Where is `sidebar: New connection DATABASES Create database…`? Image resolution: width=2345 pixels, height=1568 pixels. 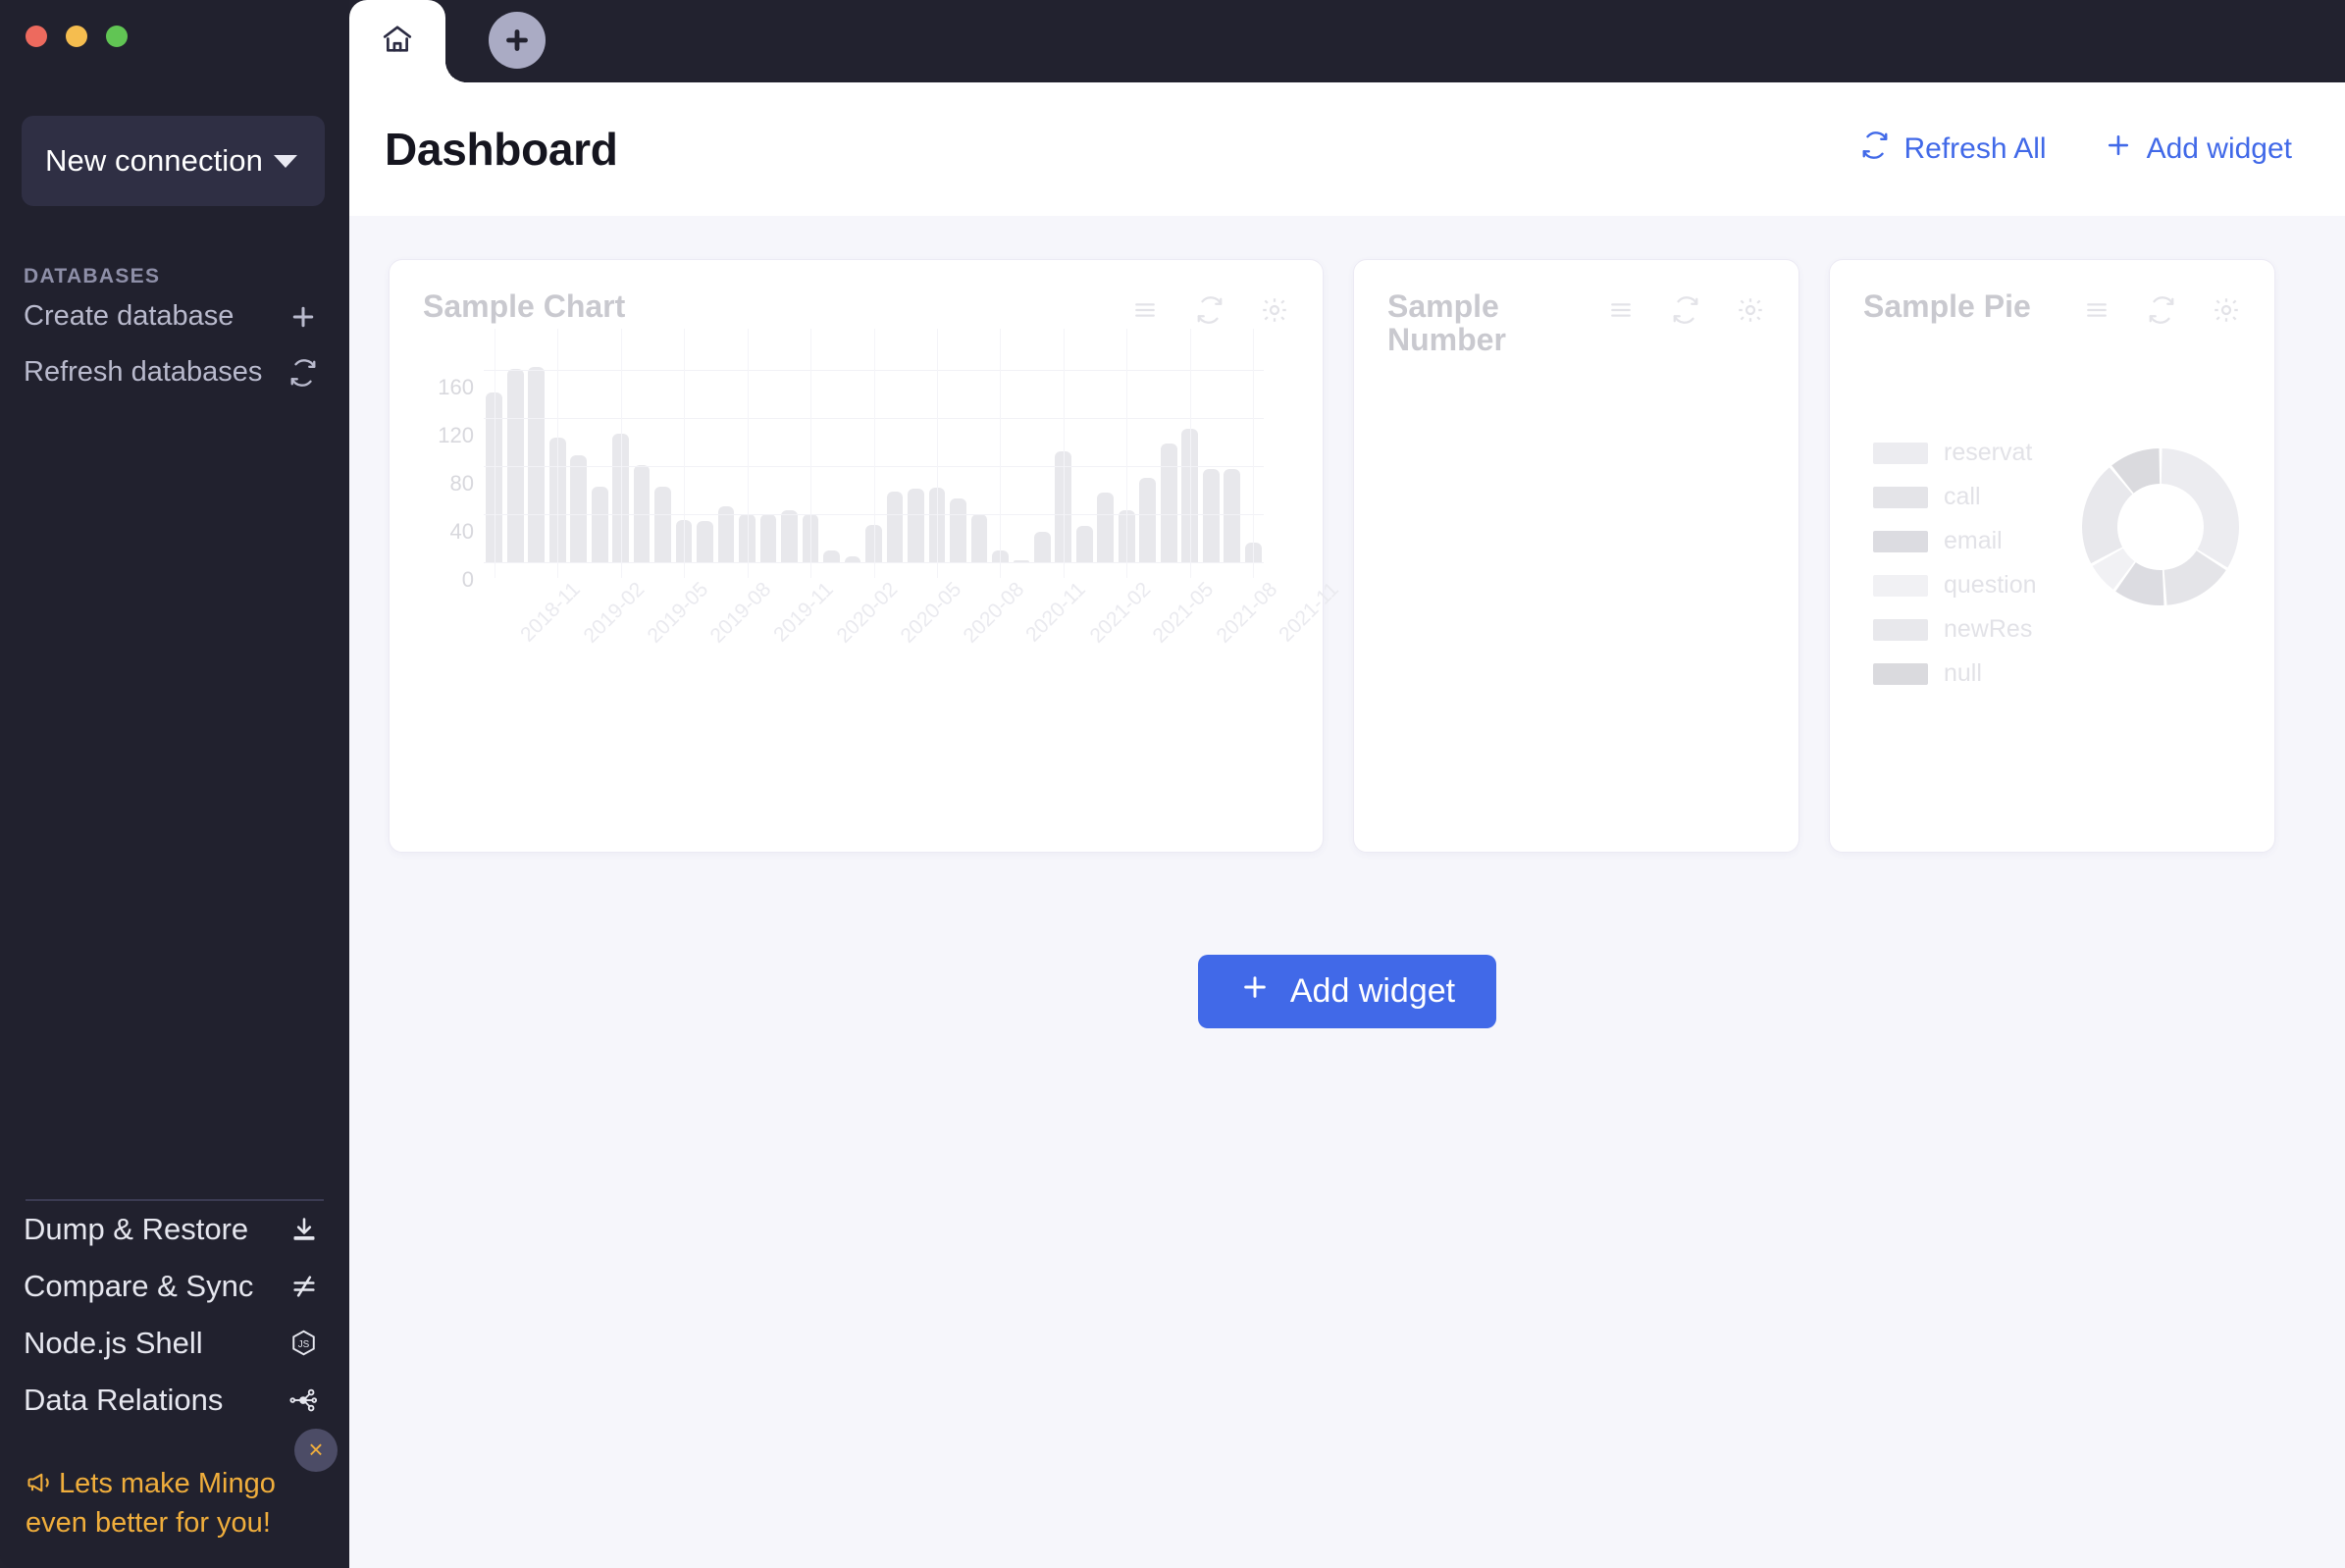
sidebar: New connection DATABASES Create database… is located at coordinates (174, 784).